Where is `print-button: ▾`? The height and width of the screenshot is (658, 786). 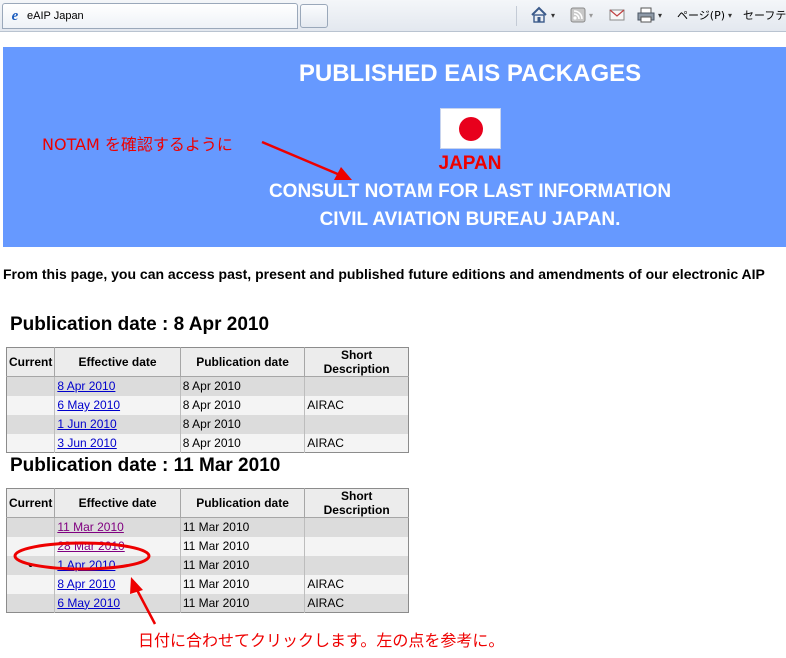 print-button: ▾ is located at coordinates (649, 15).